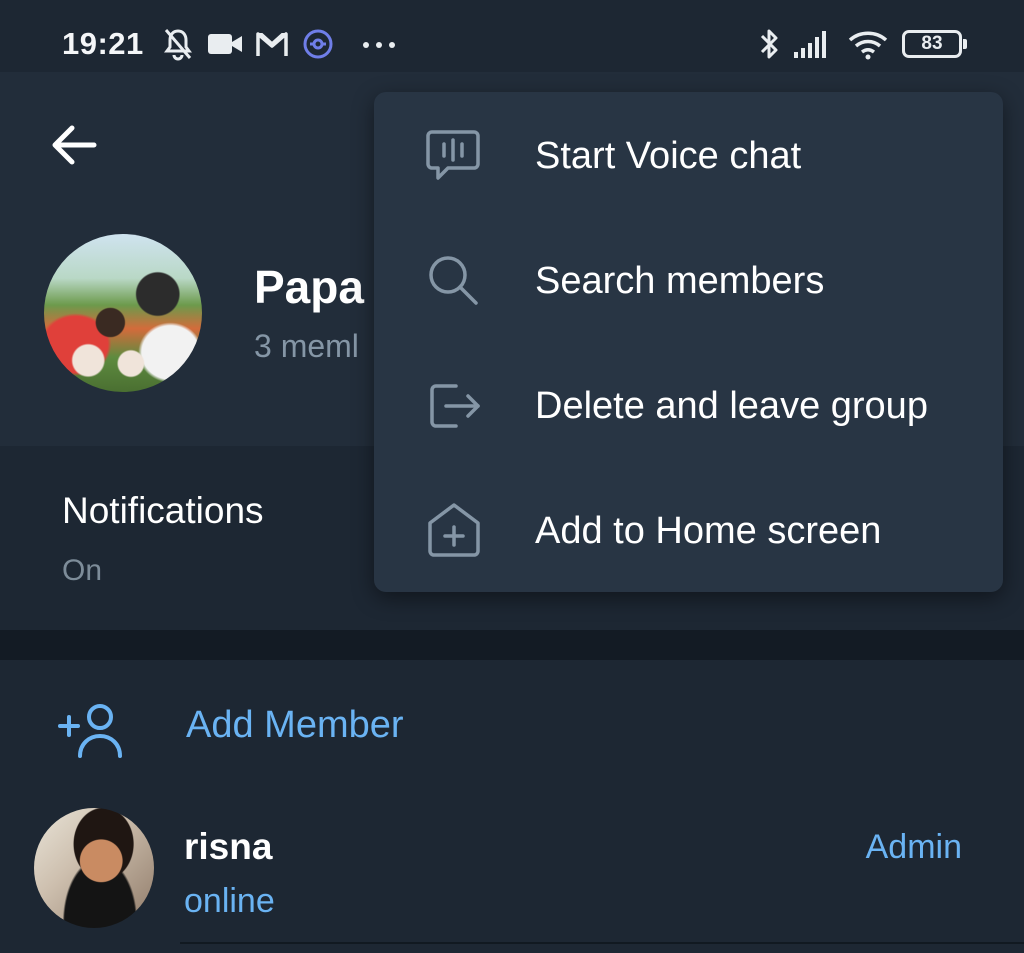 The width and height of the screenshot is (1024, 953). What do you see at coordinates (163, 510) in the screenshot?
I see `notifications-title: Notifications` at bounding box center [163, 510].